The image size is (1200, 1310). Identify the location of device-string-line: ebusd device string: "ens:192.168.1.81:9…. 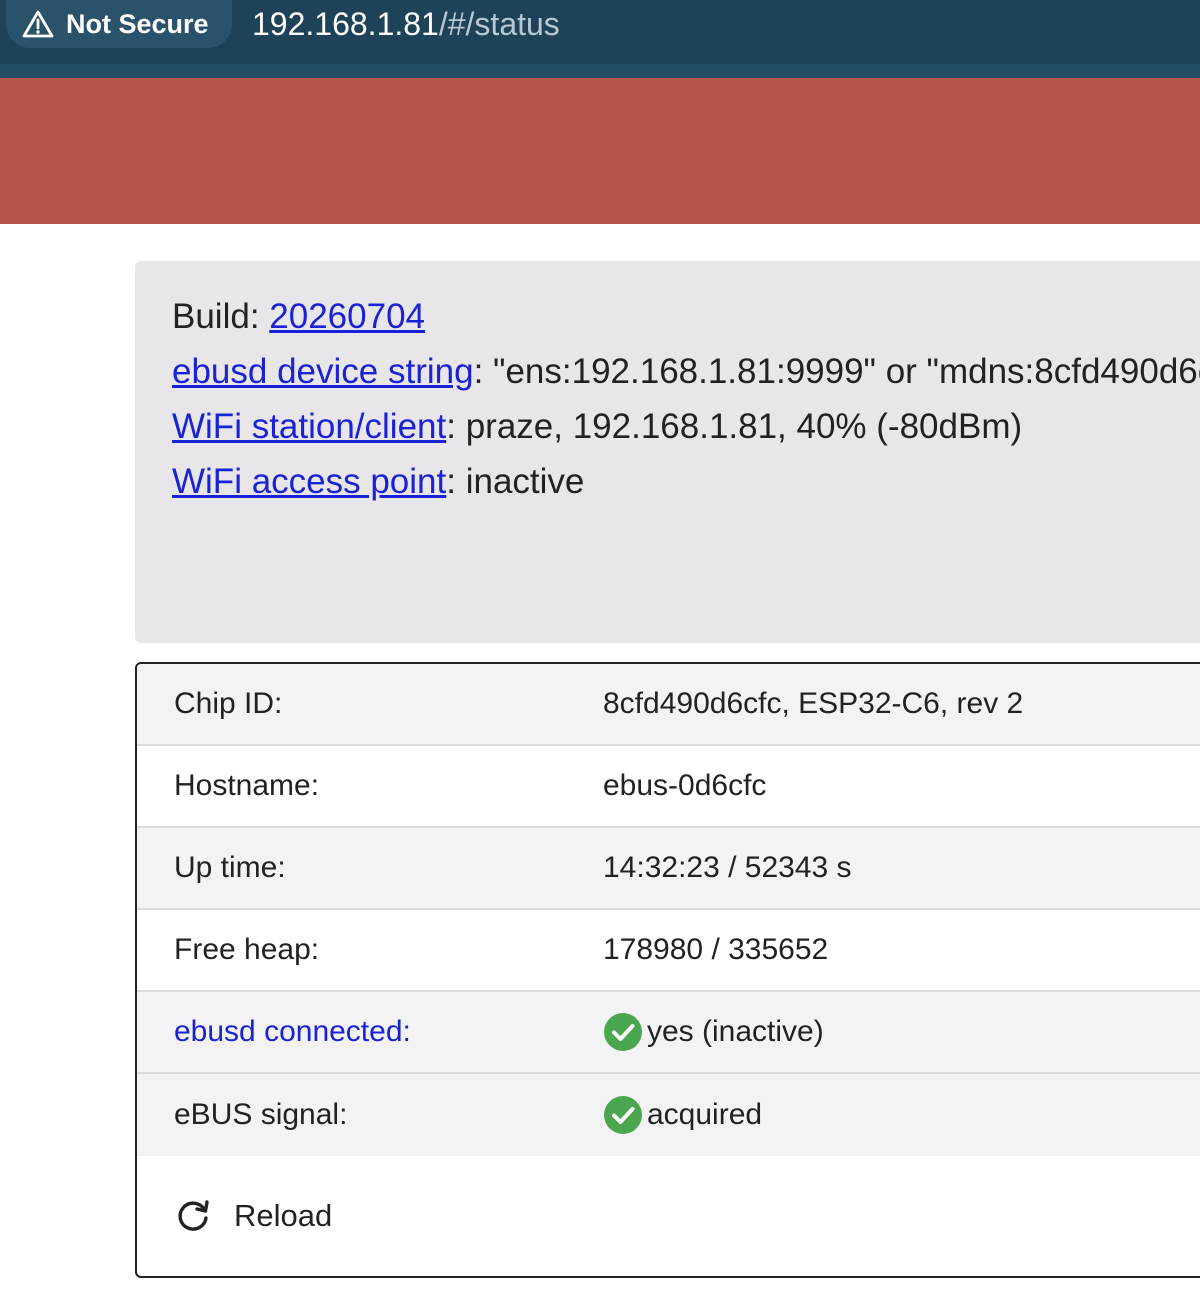
(686, 371).